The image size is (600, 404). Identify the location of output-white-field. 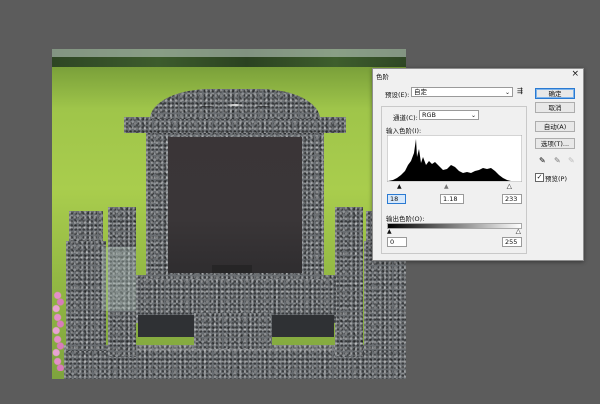
(512, 242).